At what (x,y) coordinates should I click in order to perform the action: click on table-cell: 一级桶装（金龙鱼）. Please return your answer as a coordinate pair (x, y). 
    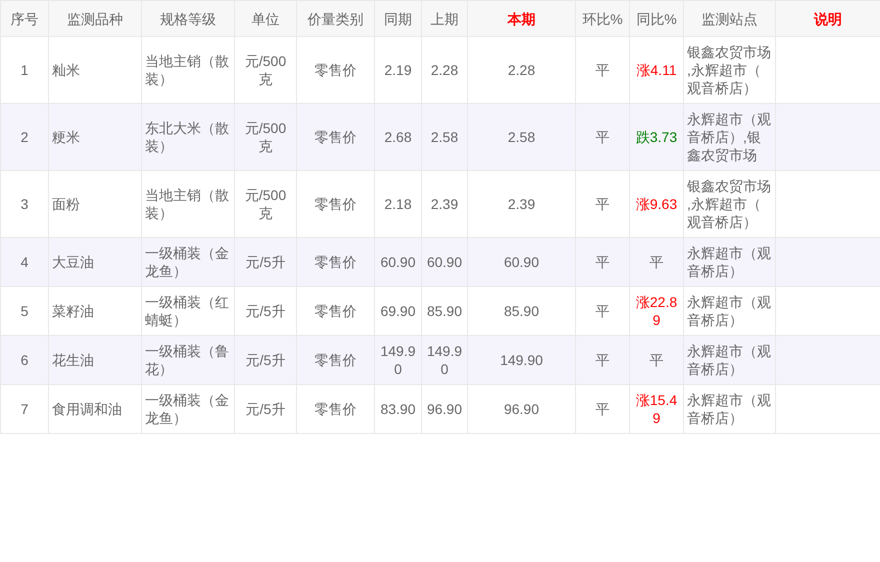
    Looking at the image, I should click on (188, 409).